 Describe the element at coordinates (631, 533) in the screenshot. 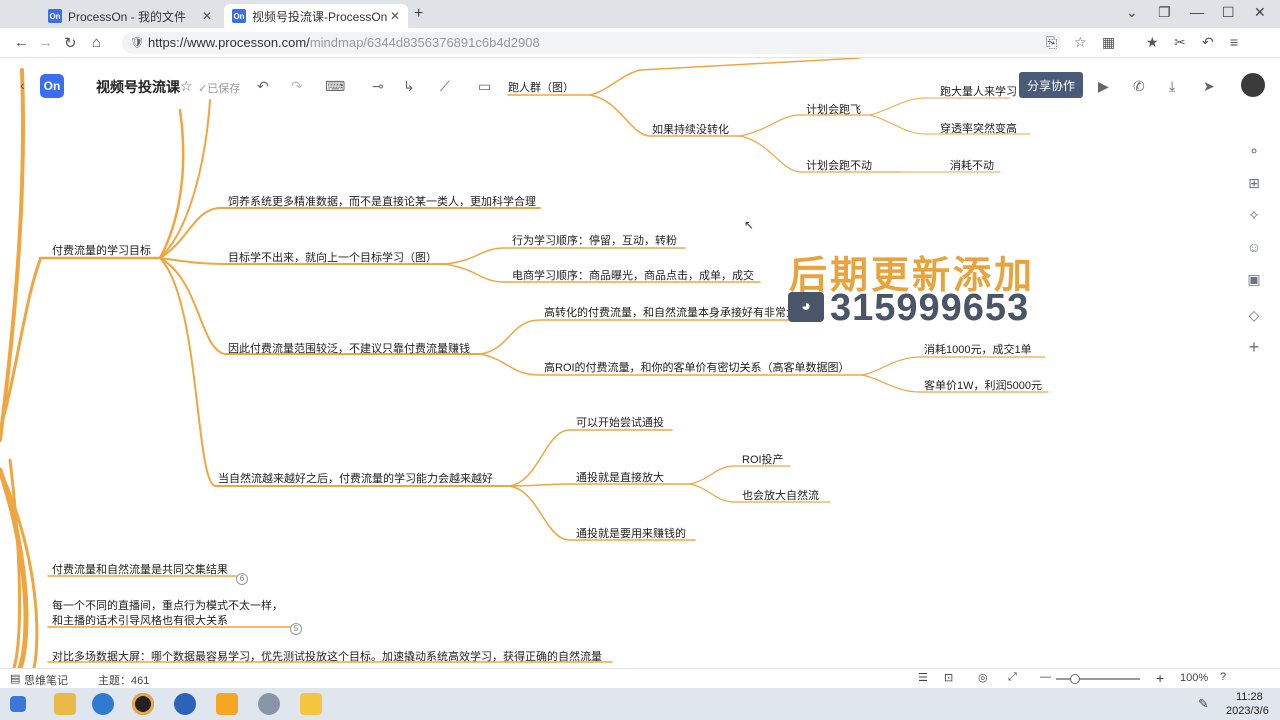

I see `mm-node-to-earn: 通投就是要用来赚钱的` at that location.